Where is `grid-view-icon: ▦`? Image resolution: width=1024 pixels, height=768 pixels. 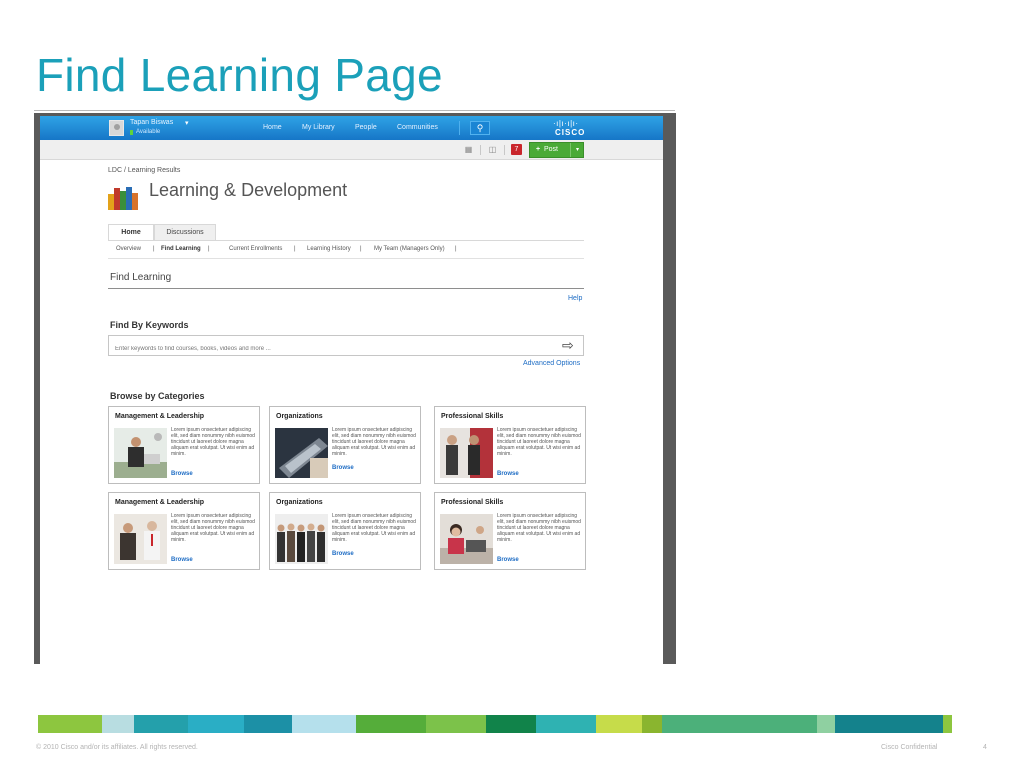 grid-view-icon: ▦ is located at coordinates (468, 150).